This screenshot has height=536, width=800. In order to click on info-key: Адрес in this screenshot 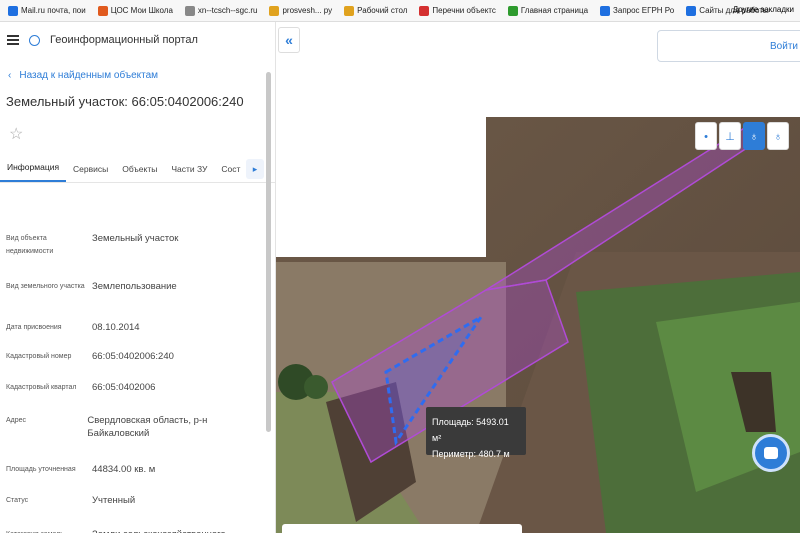, I will do `click(16, 420)`.